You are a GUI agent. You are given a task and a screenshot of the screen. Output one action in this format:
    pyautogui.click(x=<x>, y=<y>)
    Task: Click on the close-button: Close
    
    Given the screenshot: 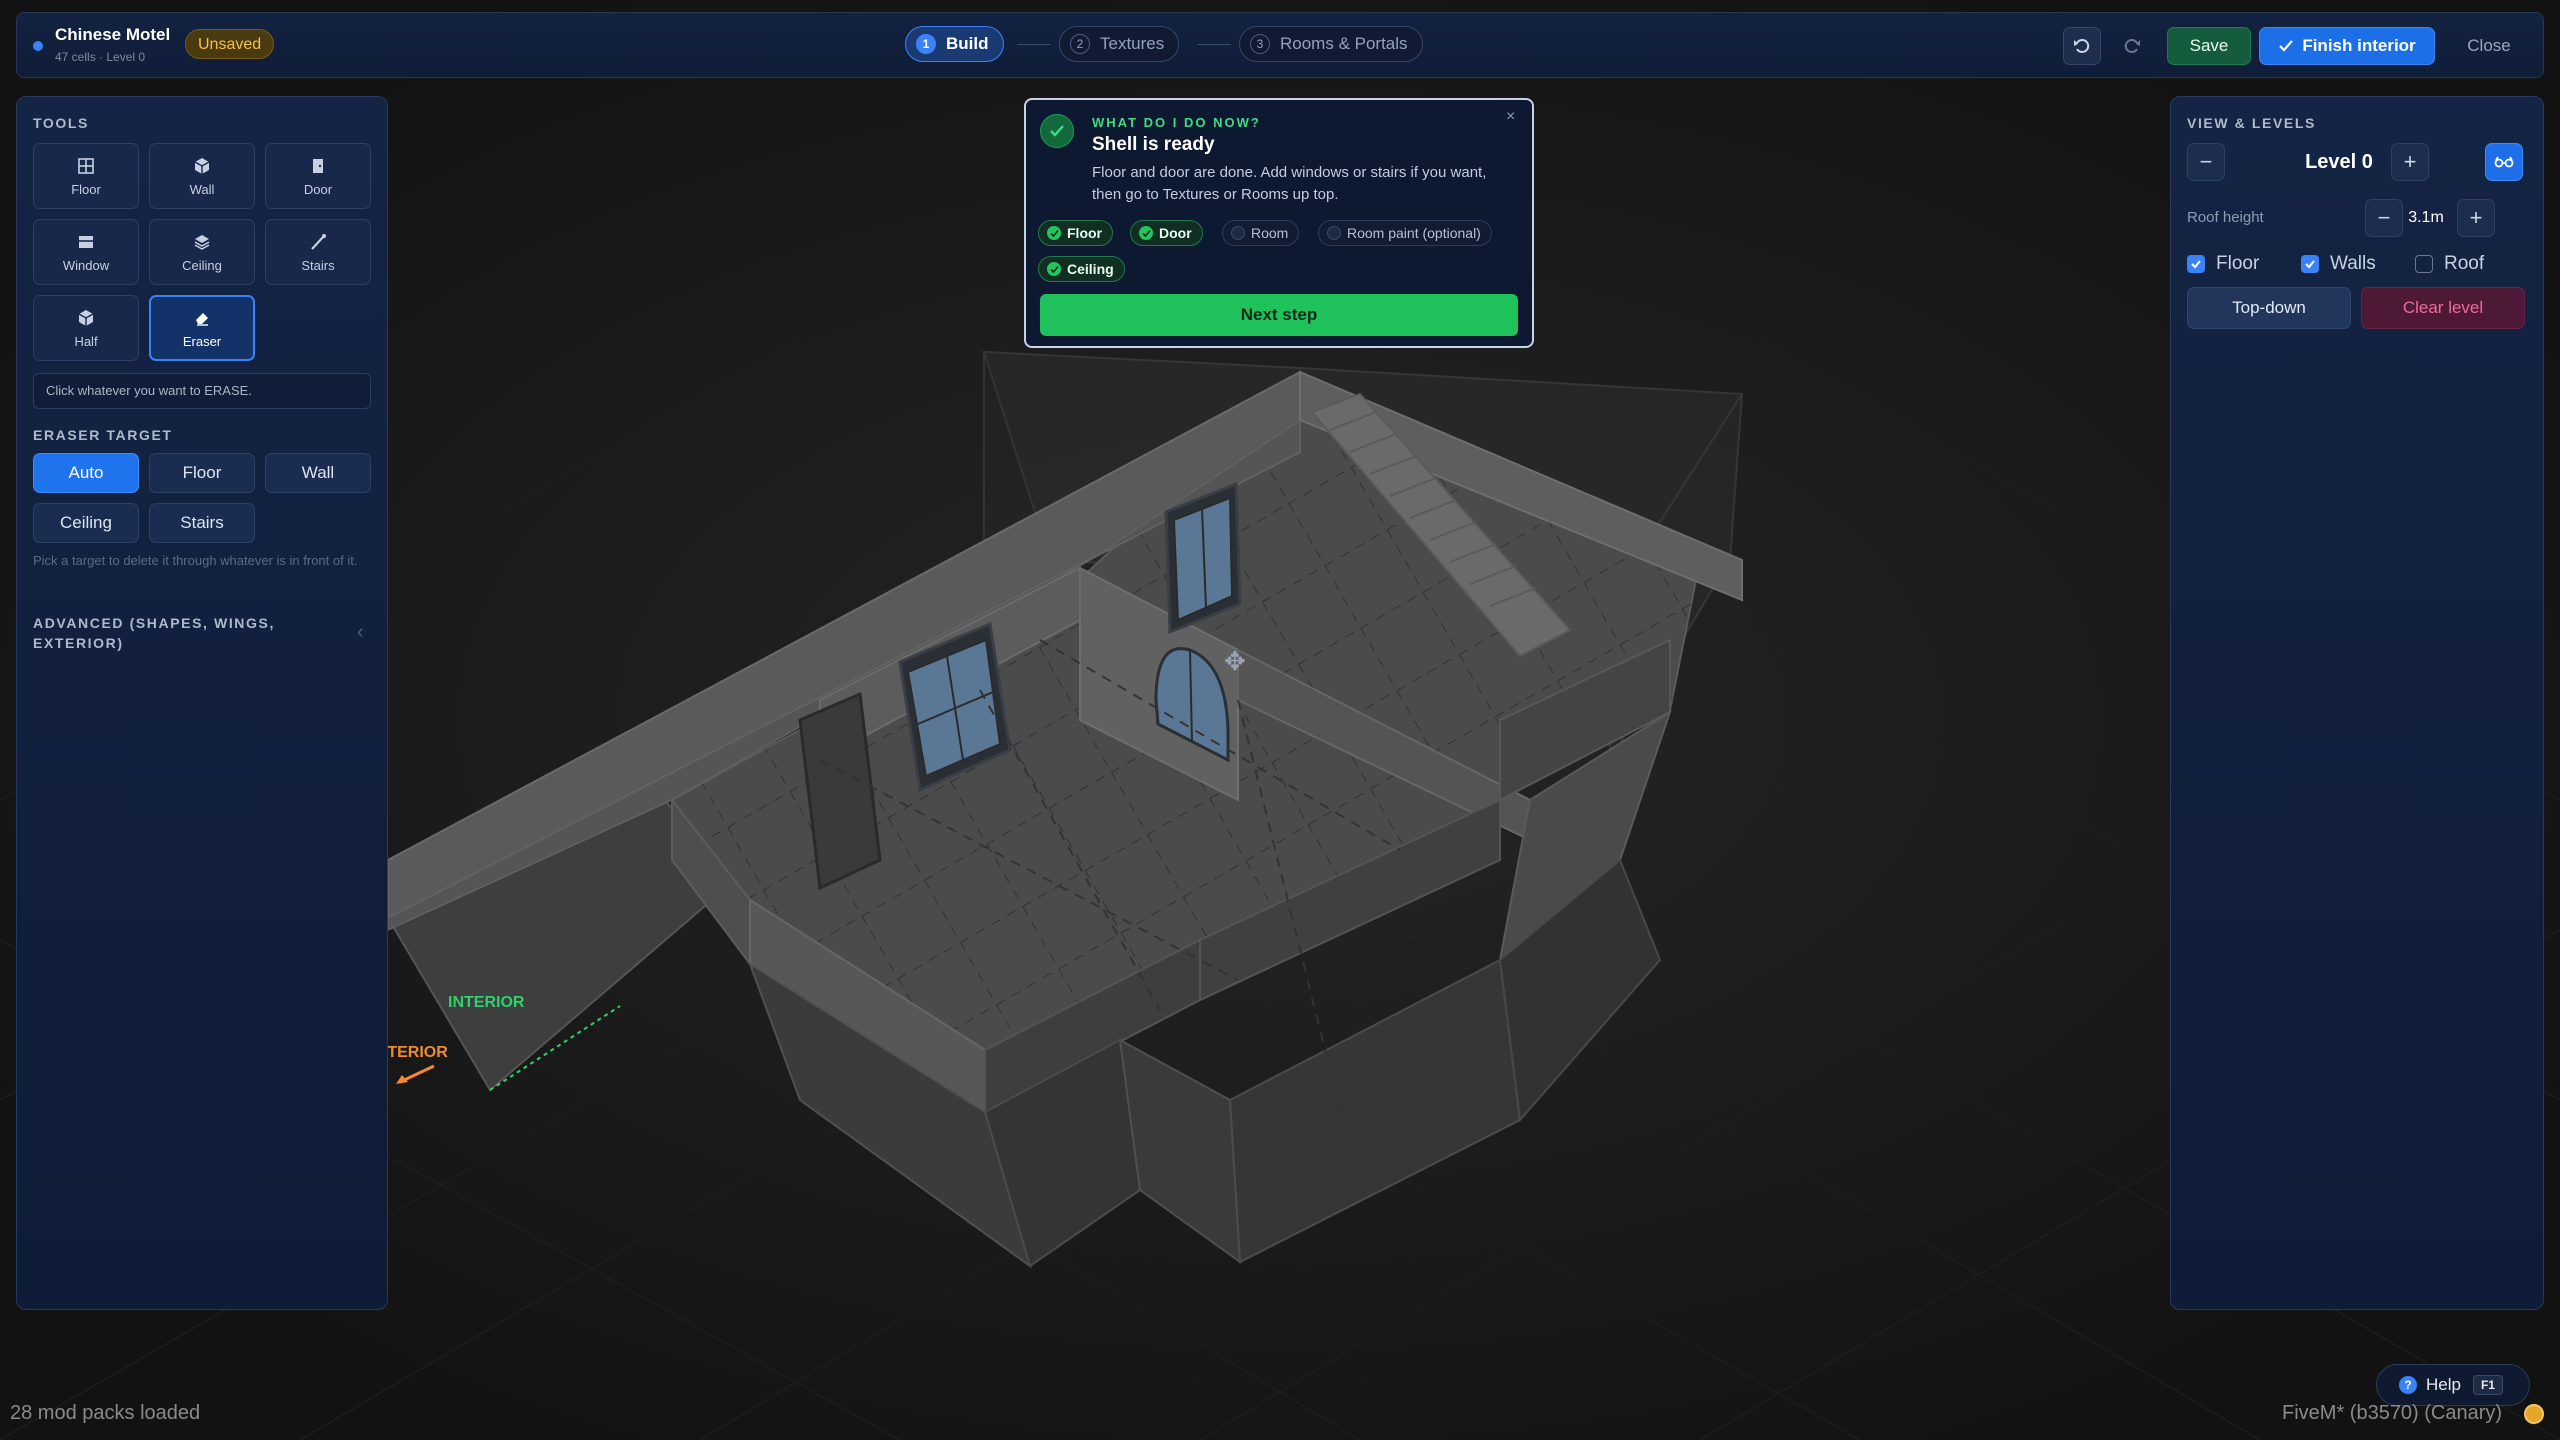 What is the action you would take?
    pyautogui.click(x=2489, y=46)
    